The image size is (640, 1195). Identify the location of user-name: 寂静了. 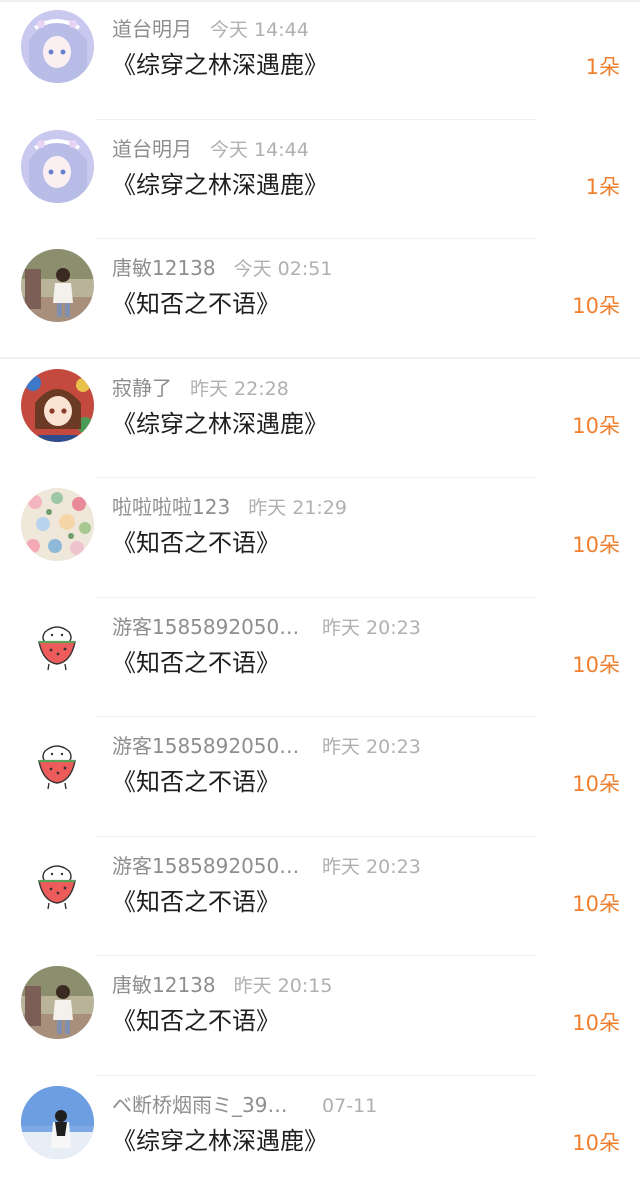
(142, 388).